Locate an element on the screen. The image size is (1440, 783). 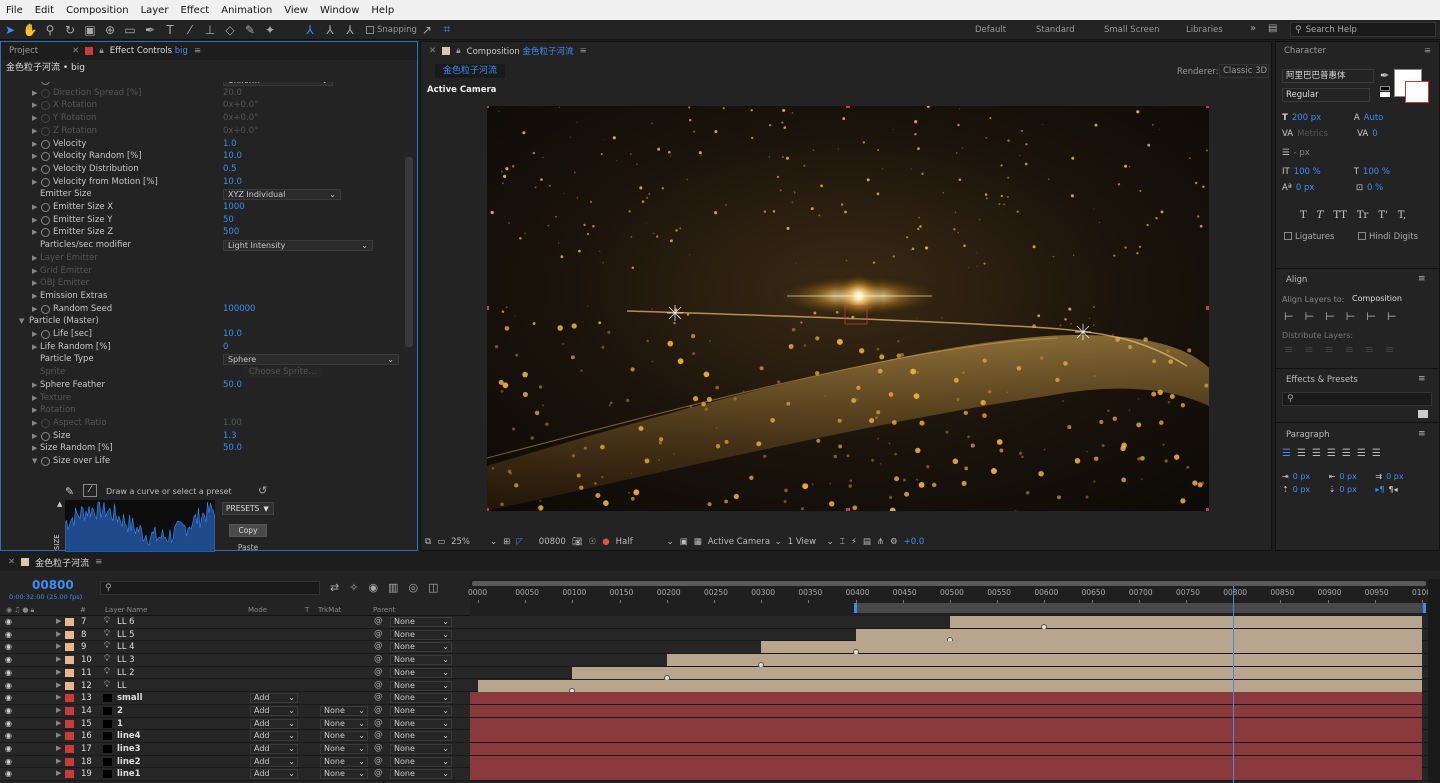
workspace-libraries: Libraries is located at coordinates (1204, 30).